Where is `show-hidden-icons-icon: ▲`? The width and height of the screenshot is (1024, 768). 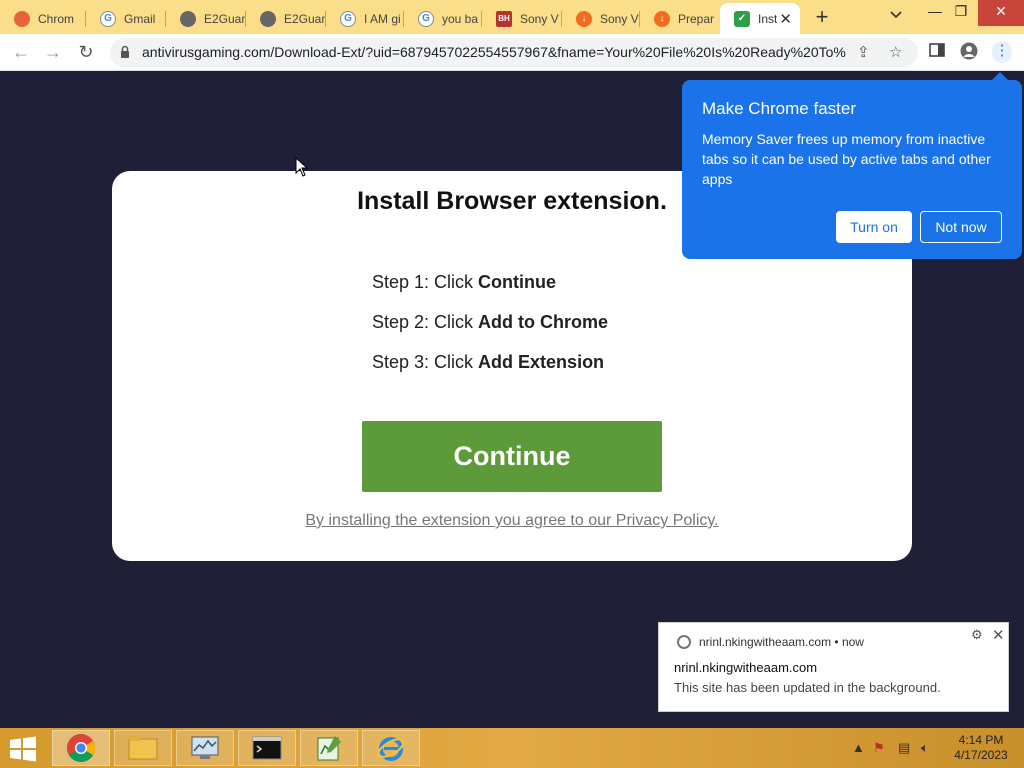 show-hidden-icons-icon: ▲ is located at coordinates (858, 747).